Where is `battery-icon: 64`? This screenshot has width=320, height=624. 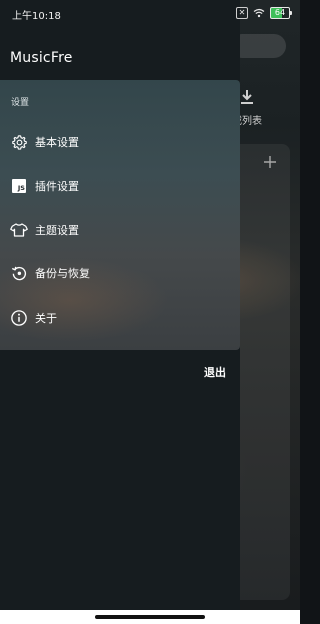
battery-icon: 64 is located at coordinates (281, 13).